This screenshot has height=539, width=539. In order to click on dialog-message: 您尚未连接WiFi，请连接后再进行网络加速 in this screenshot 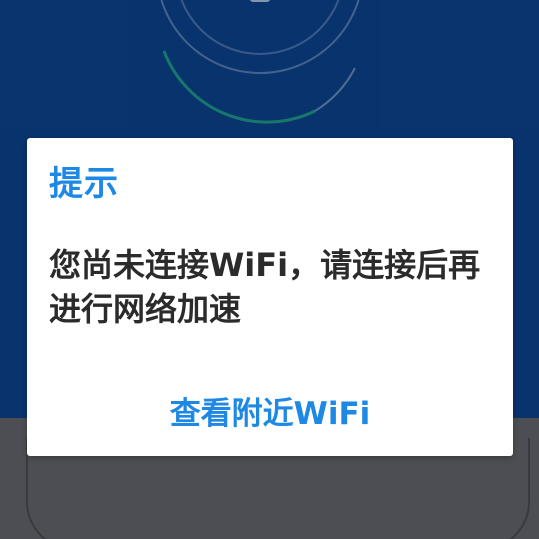, I will do `click(265, 287)`.